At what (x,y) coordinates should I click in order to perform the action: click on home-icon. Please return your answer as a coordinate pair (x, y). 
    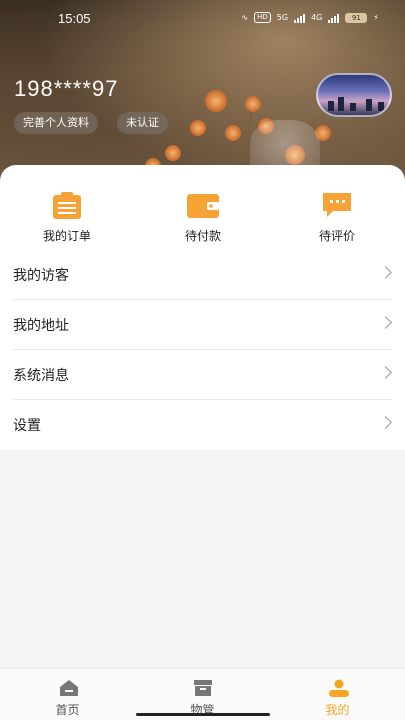
    Looking at the image, I should click on (68, 688).